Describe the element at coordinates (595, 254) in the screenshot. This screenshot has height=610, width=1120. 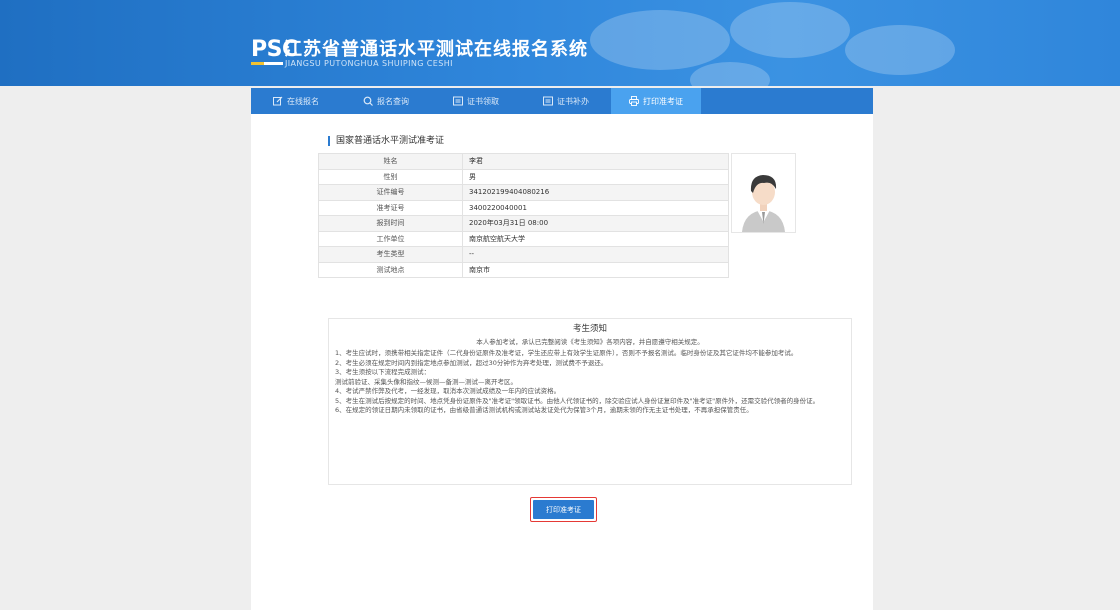
I see `field-value: --` at that location.